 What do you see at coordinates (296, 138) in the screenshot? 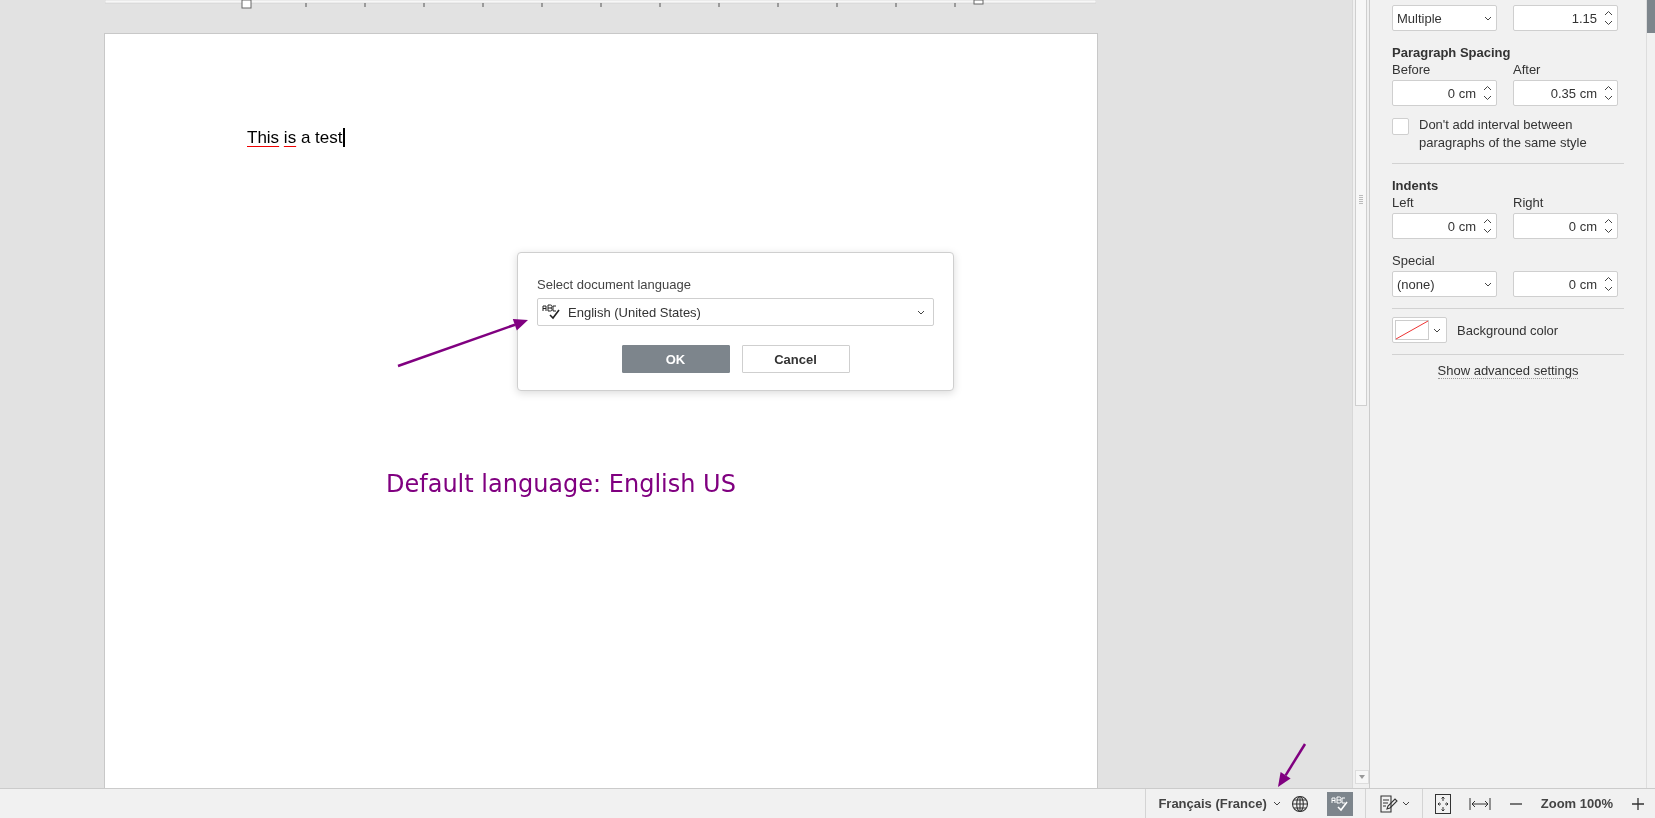
I see `document-text: This is a test` at bounding box center [296, 138].